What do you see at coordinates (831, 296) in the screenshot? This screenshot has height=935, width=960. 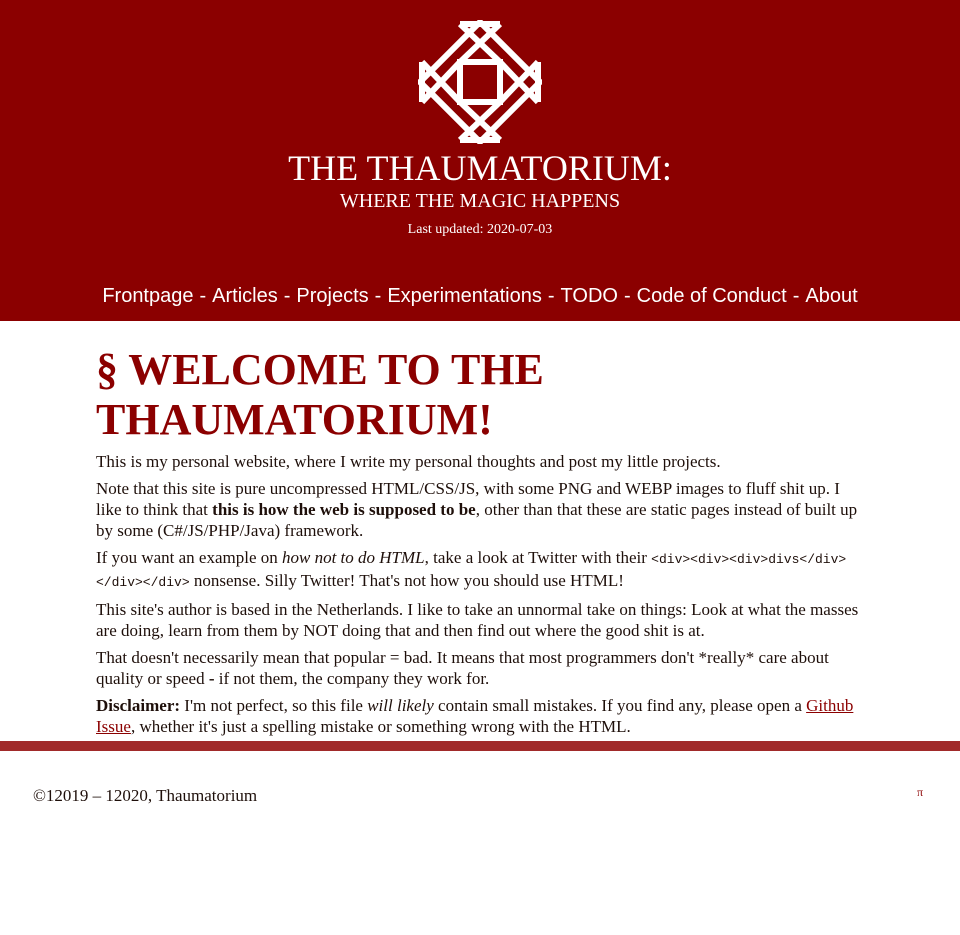 I see `nav-link-about: About` at bounding box center [831, 296].